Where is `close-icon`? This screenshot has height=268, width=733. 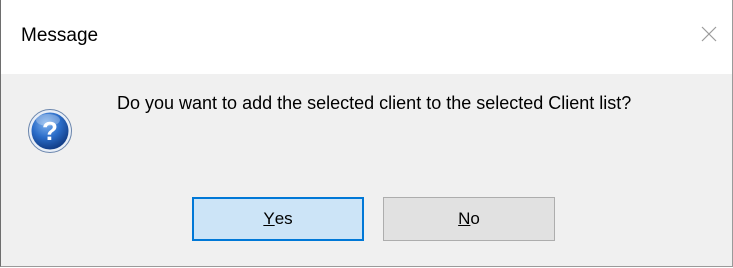
close-icon is located at coordinates (709, 34).